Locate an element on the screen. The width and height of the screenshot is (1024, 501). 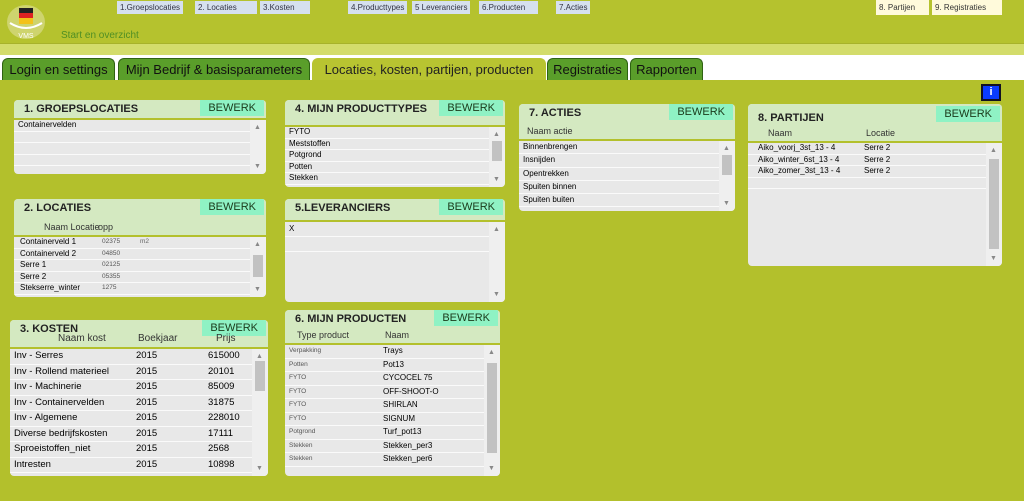
list-item: X is located at coordinates (387, 229).